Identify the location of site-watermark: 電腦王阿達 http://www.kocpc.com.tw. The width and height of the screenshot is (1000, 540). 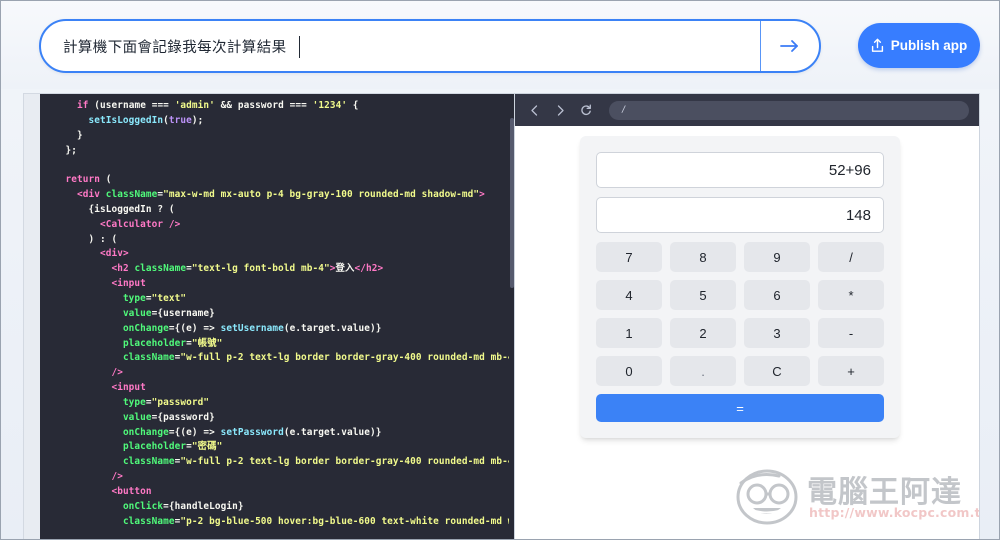
(857, 496).